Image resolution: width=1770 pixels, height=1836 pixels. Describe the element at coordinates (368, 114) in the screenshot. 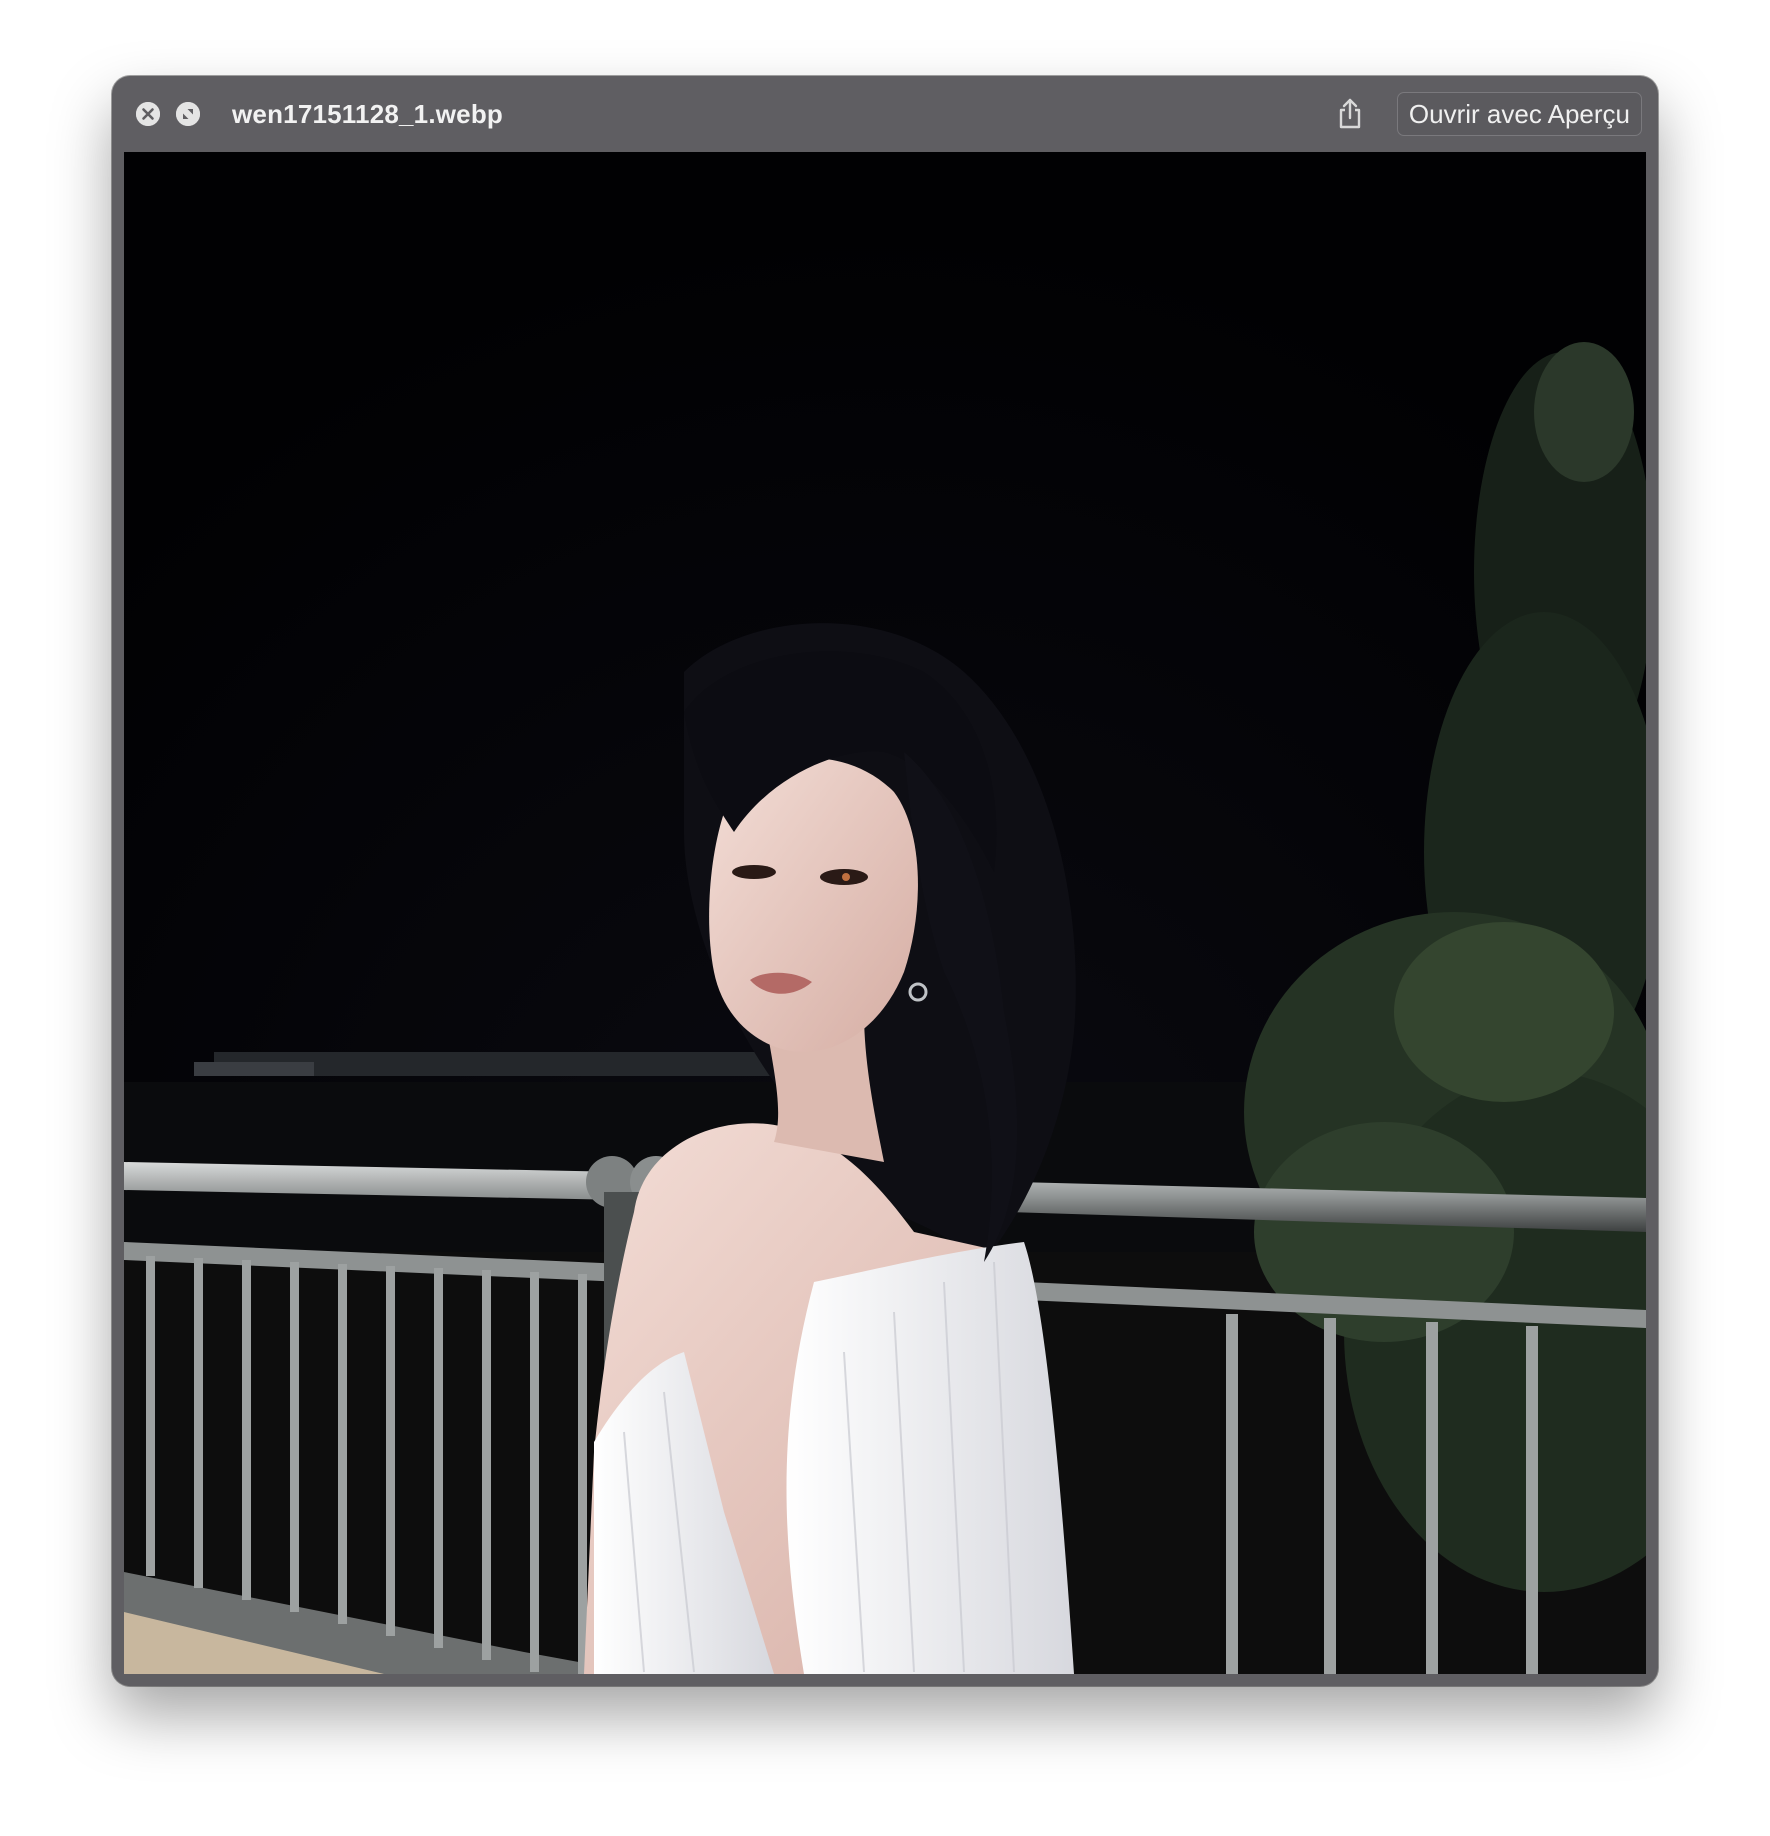

I see `window-title: wen17151128_1.webp` at that location.